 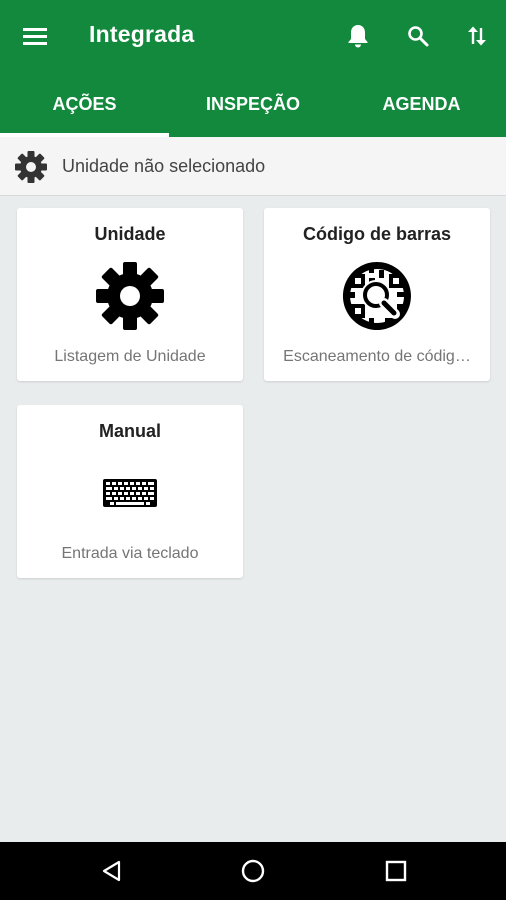 I want to click on qr-scan-icon, so click(x=377, y=296).